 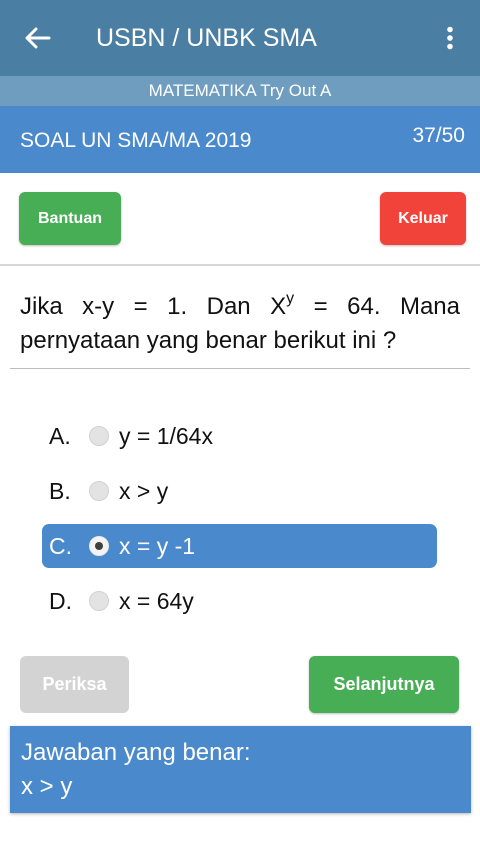 What do you see at coordinates (239, 436) in the screenshot?
I see `option-a: A. y = 1/64x` at bounding box center [239, 436].